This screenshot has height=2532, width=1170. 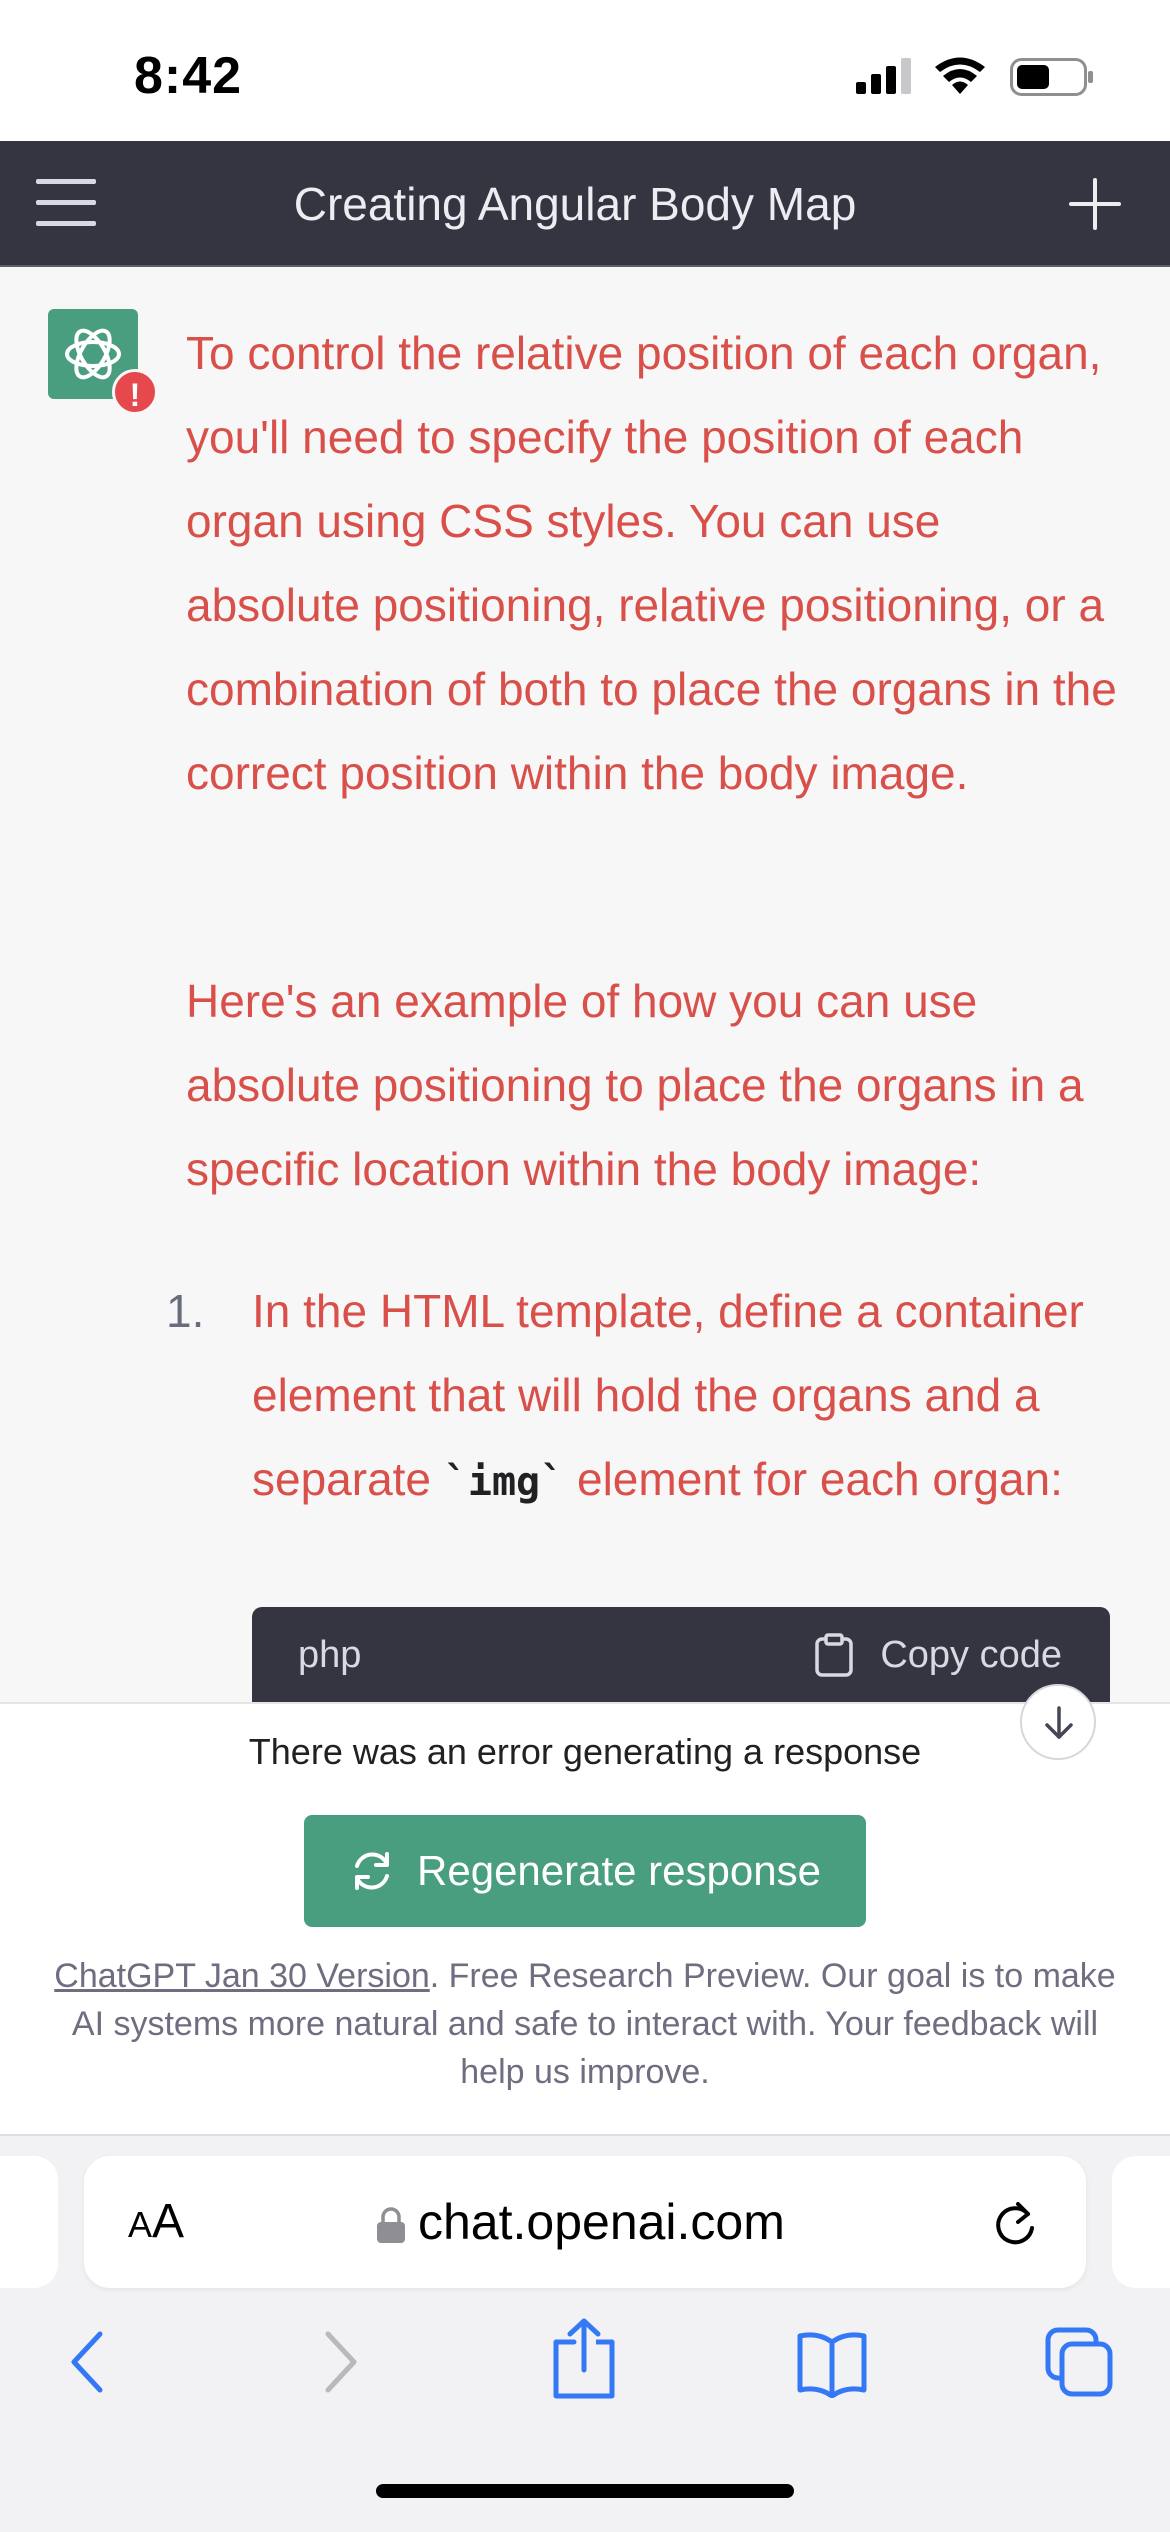 What do you see at coordinates (1079, 2362) in the screenshot?
I see `tabs-icon` at bounding box center [1079, 2362].